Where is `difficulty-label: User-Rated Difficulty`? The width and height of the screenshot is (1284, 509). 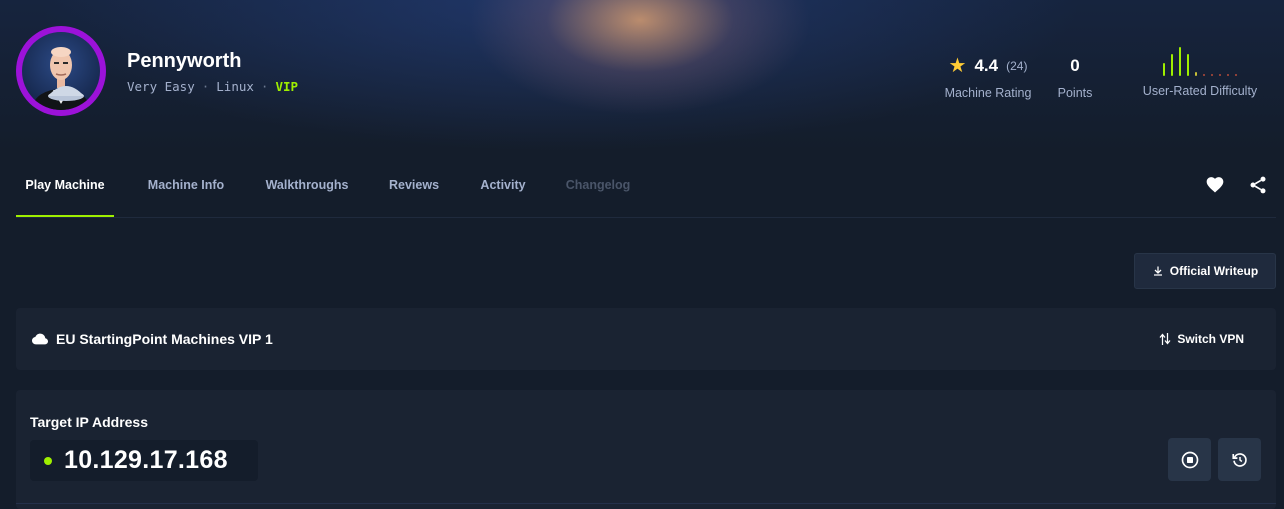 difficulty-label: User-Rated Difficulty is located at coordinates (1200, 91).